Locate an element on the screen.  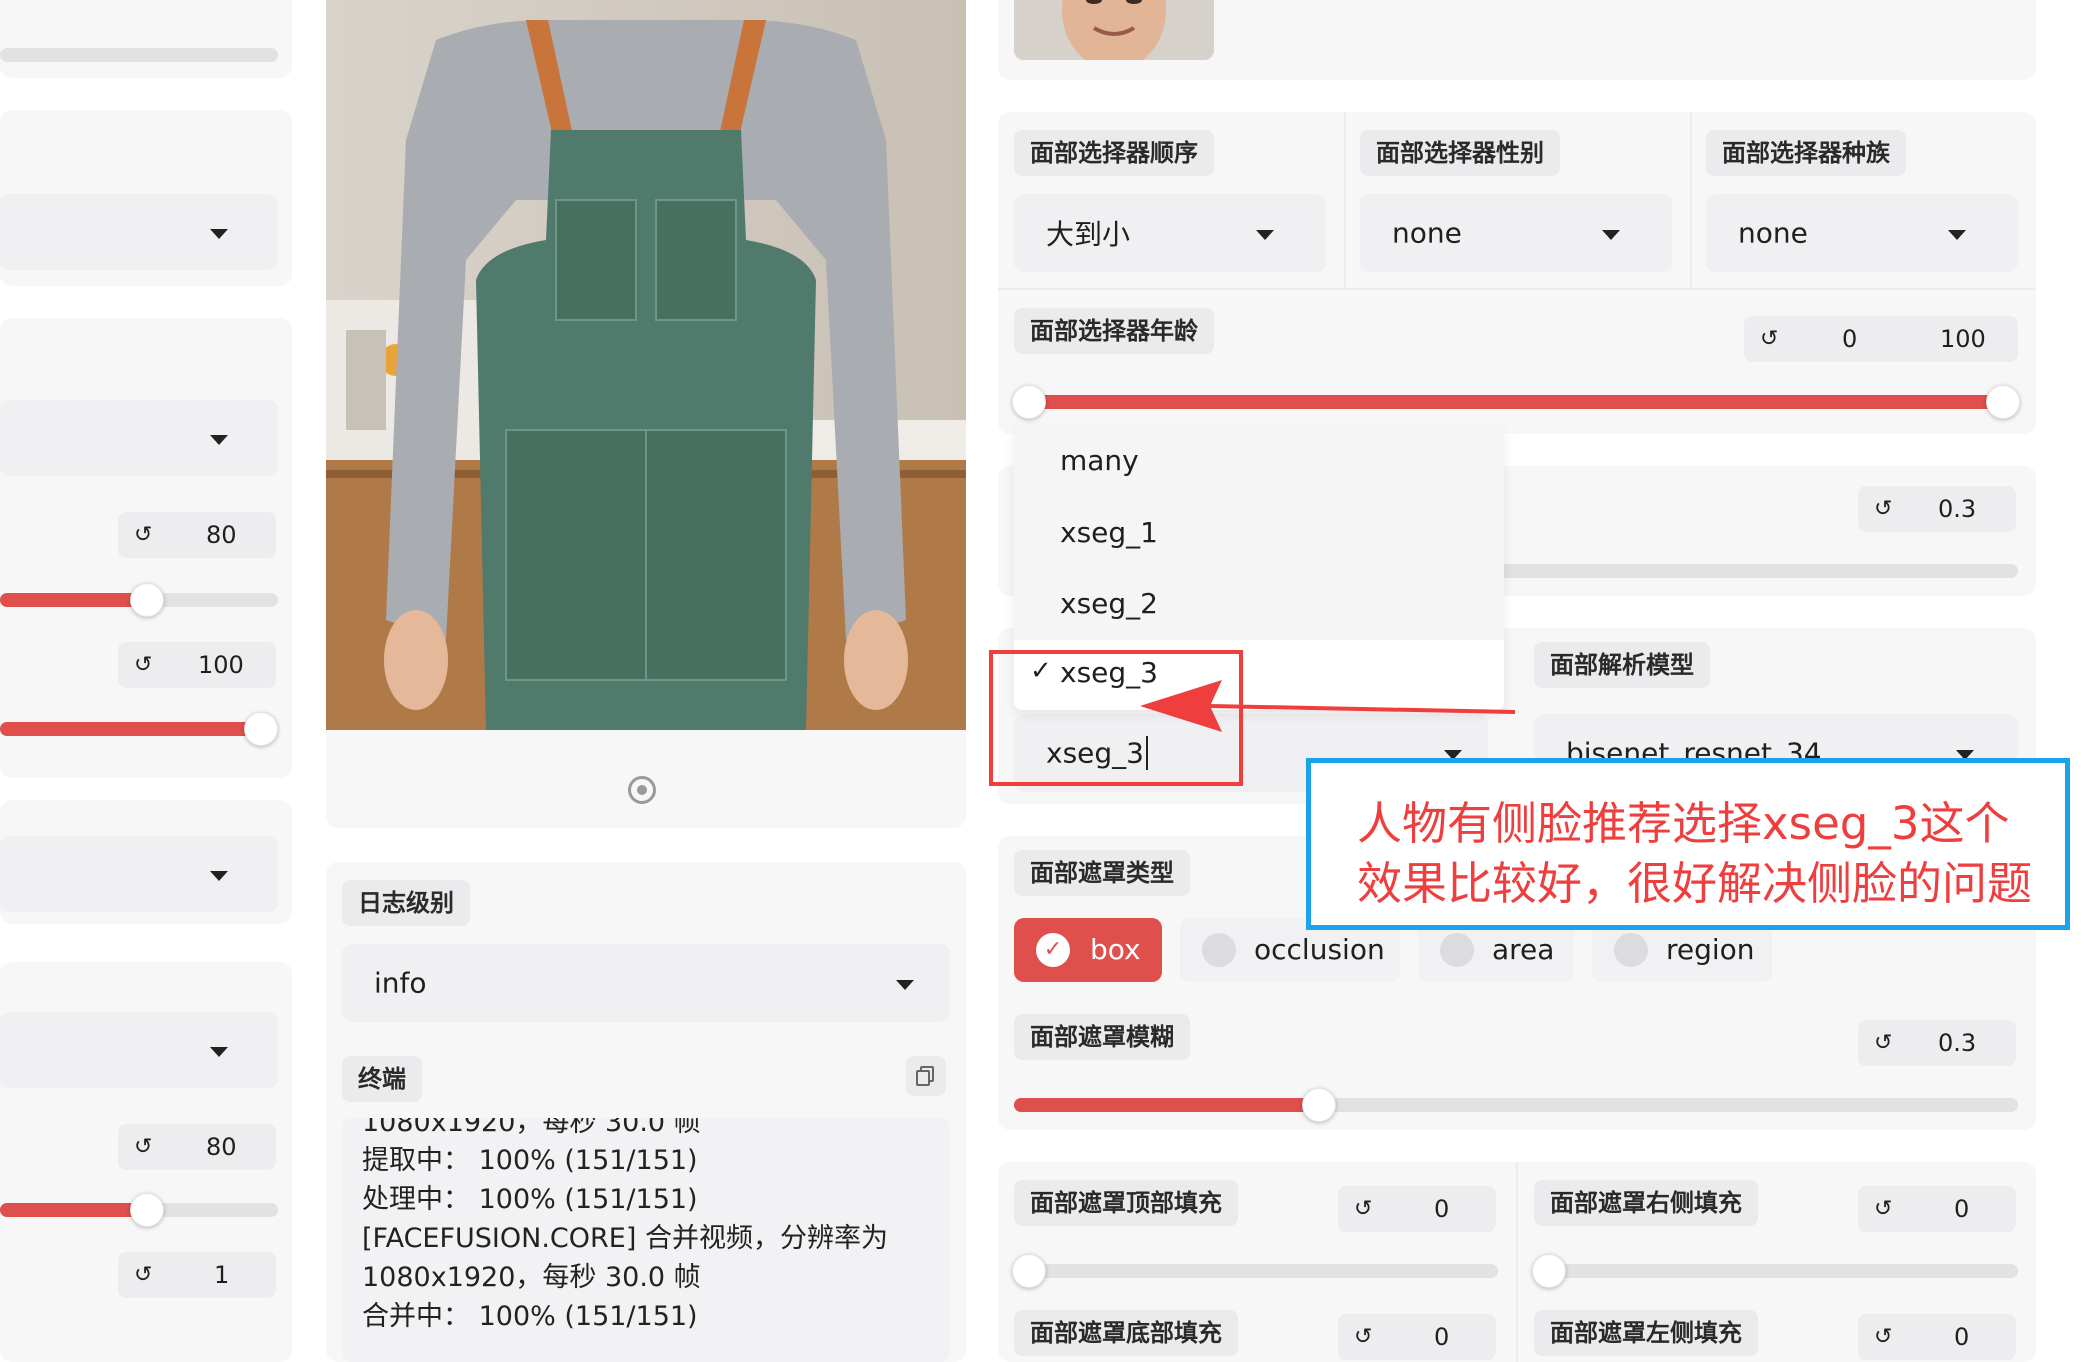
left-number-0: ↺ 80 is located at coordinates (197, 535).